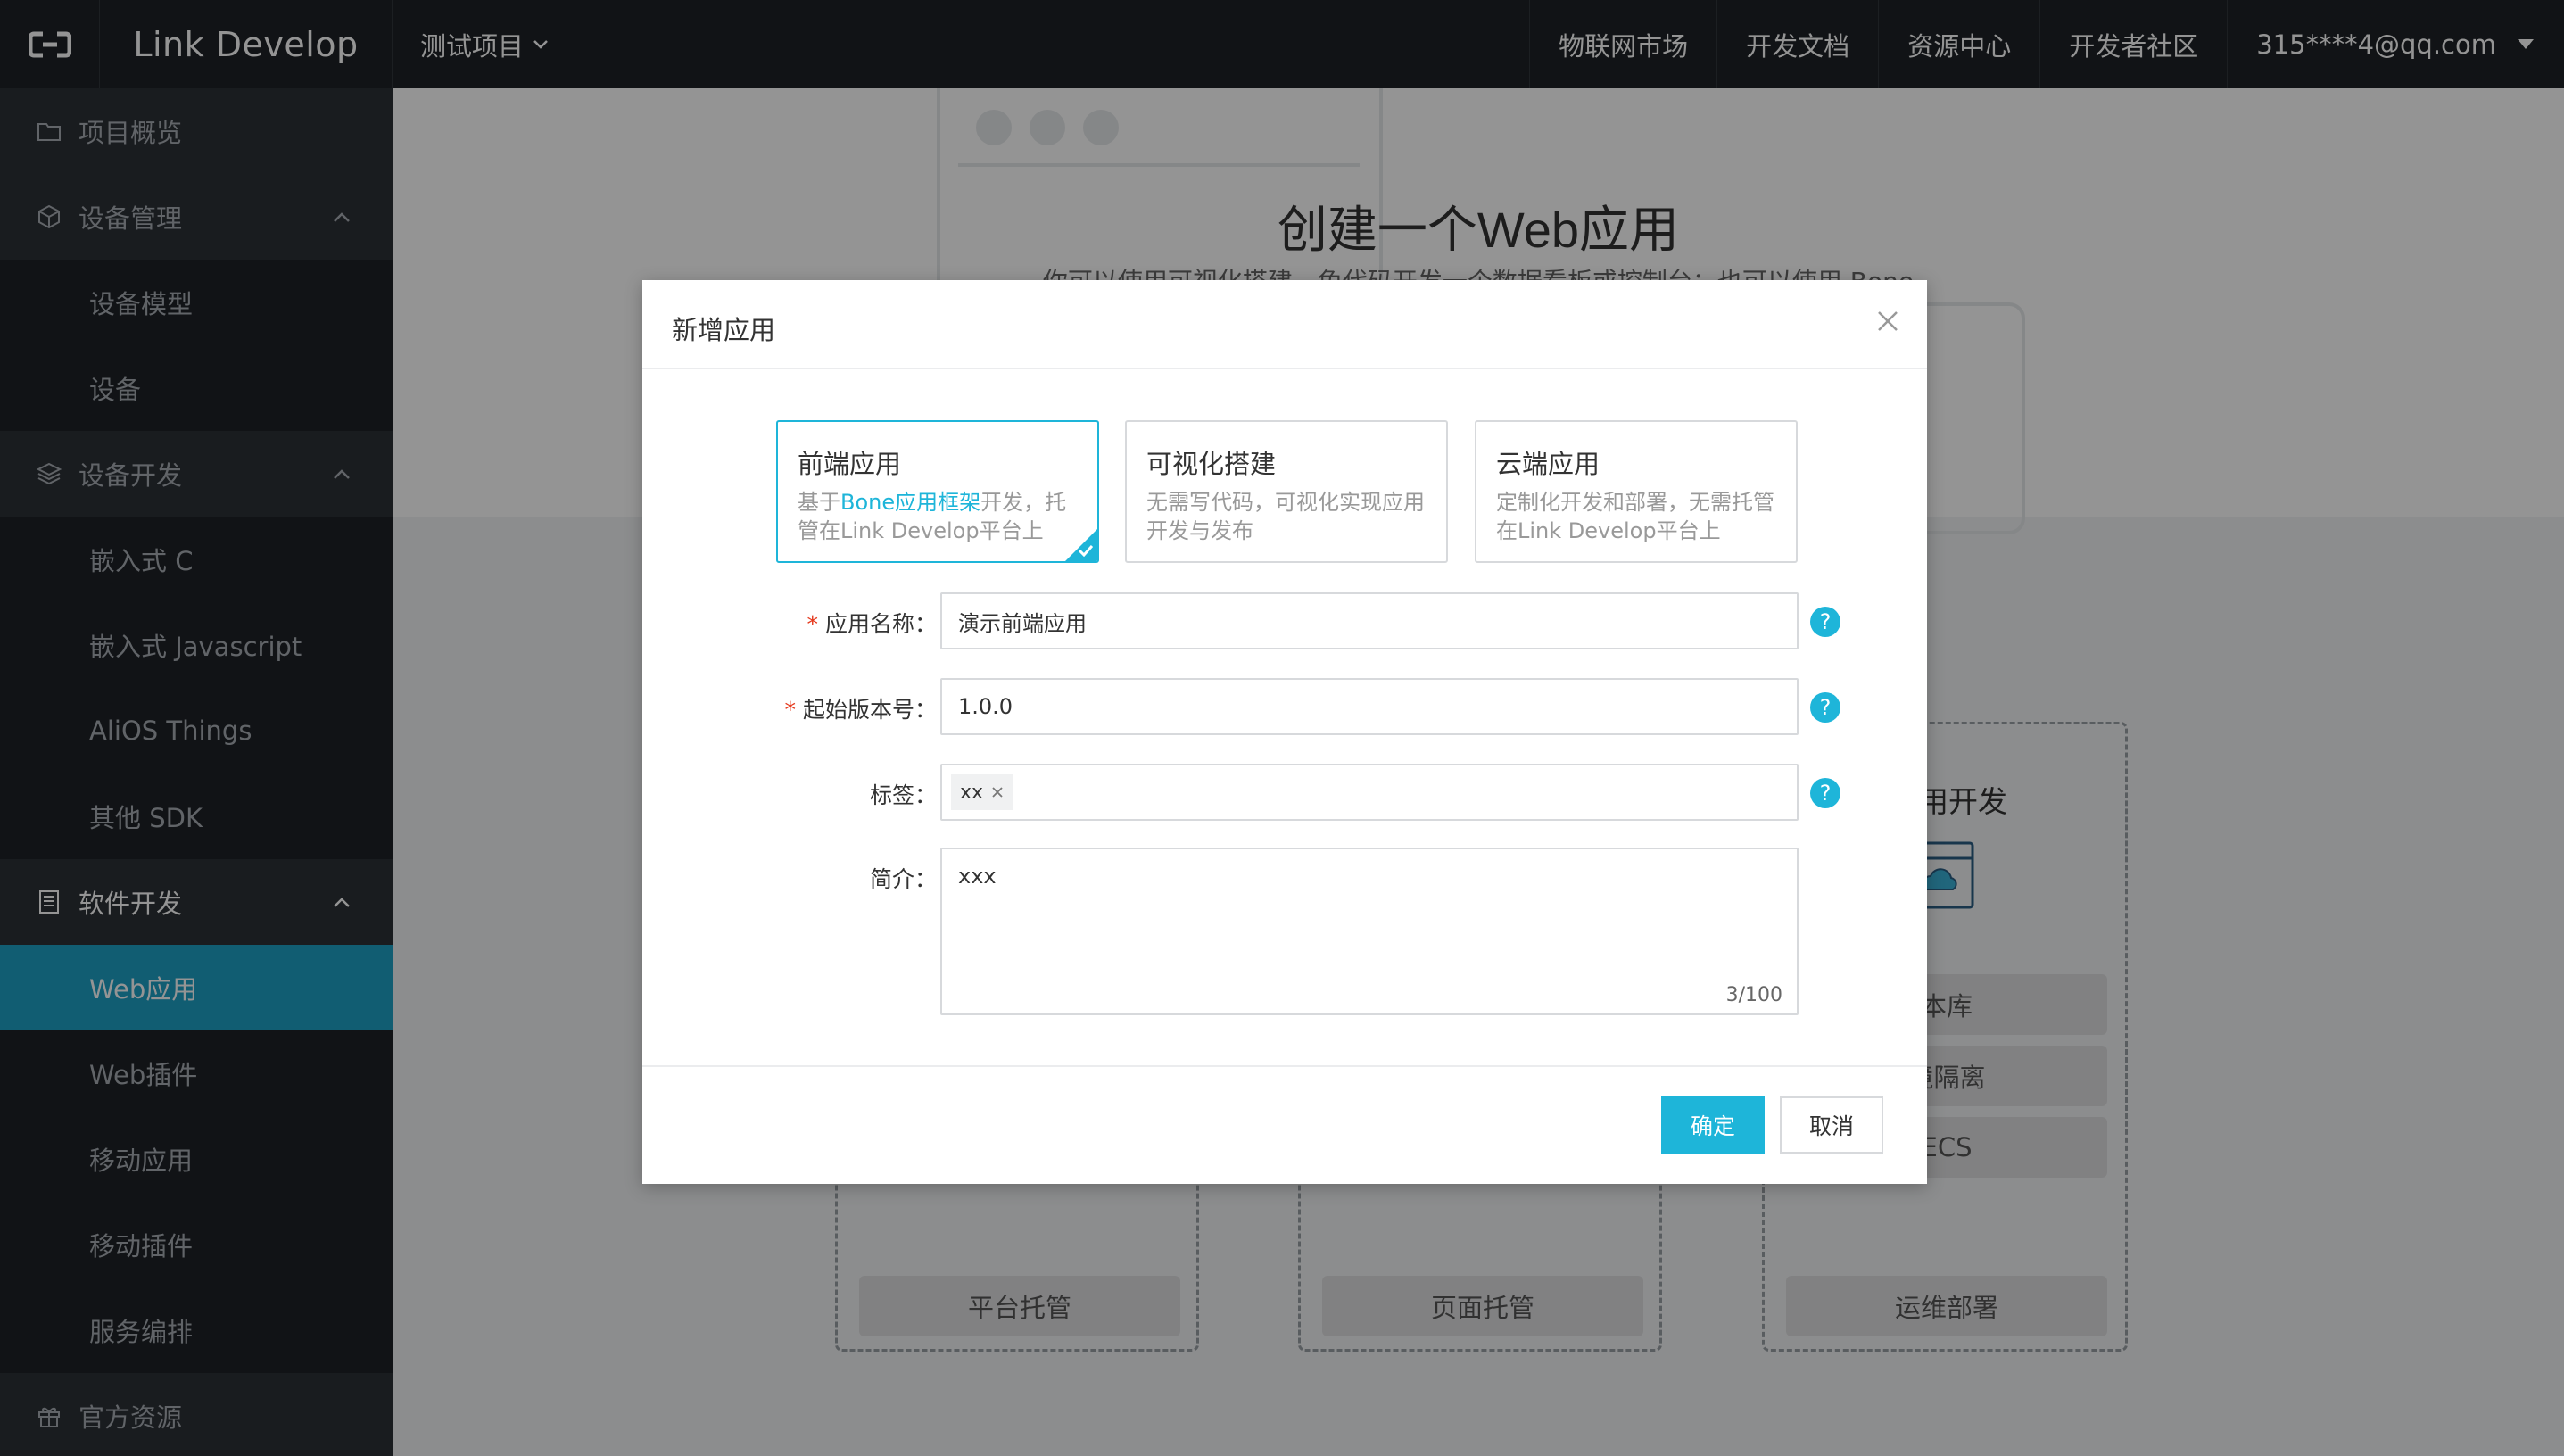 Image resolution: width=2564 pixels, height=1456 pixels. What do you see at coordinates (1369, 792) in the screenshot?
I see `tags-input: xx` at bounding box center [1369, 792].